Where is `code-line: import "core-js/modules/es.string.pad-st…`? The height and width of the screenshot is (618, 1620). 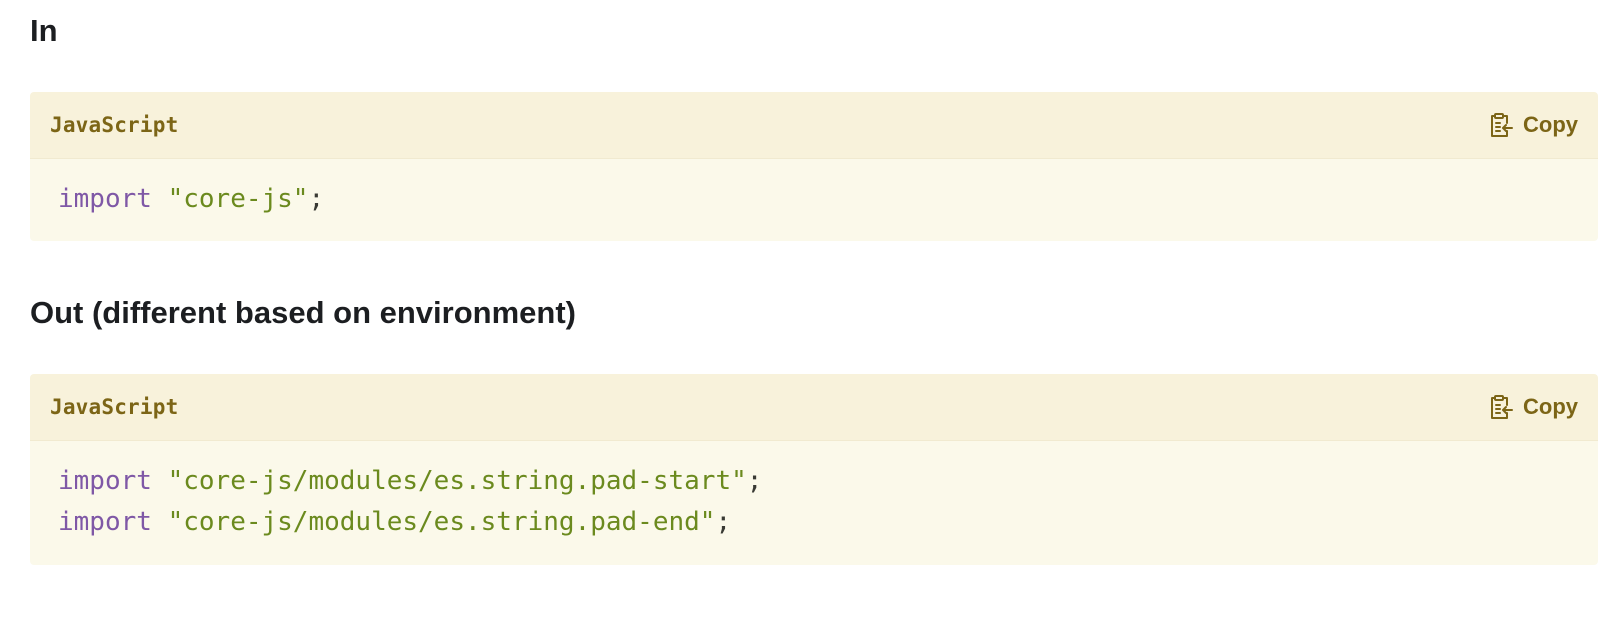 code-line: import "core-js/modules/es.string.pad-st… is located at coordinates (814, 481).